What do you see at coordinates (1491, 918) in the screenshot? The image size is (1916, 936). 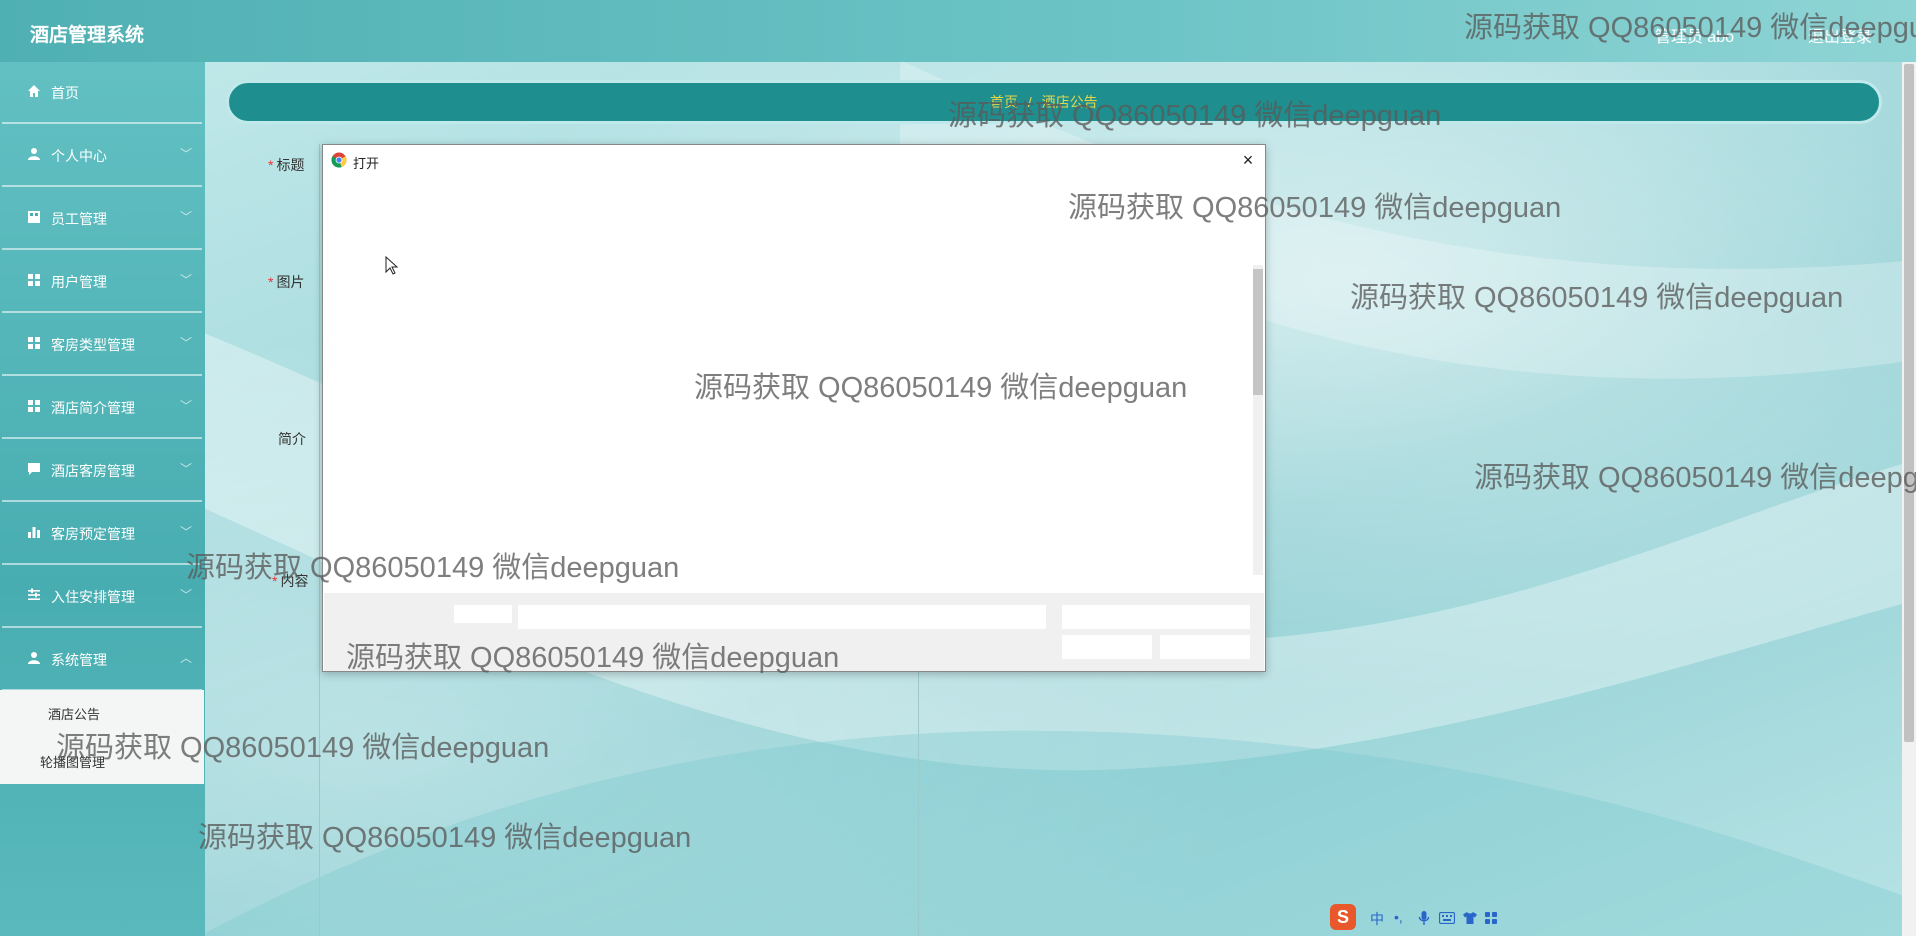 I see `toolbox-grid-icon` at bounding box center [1491, 918].